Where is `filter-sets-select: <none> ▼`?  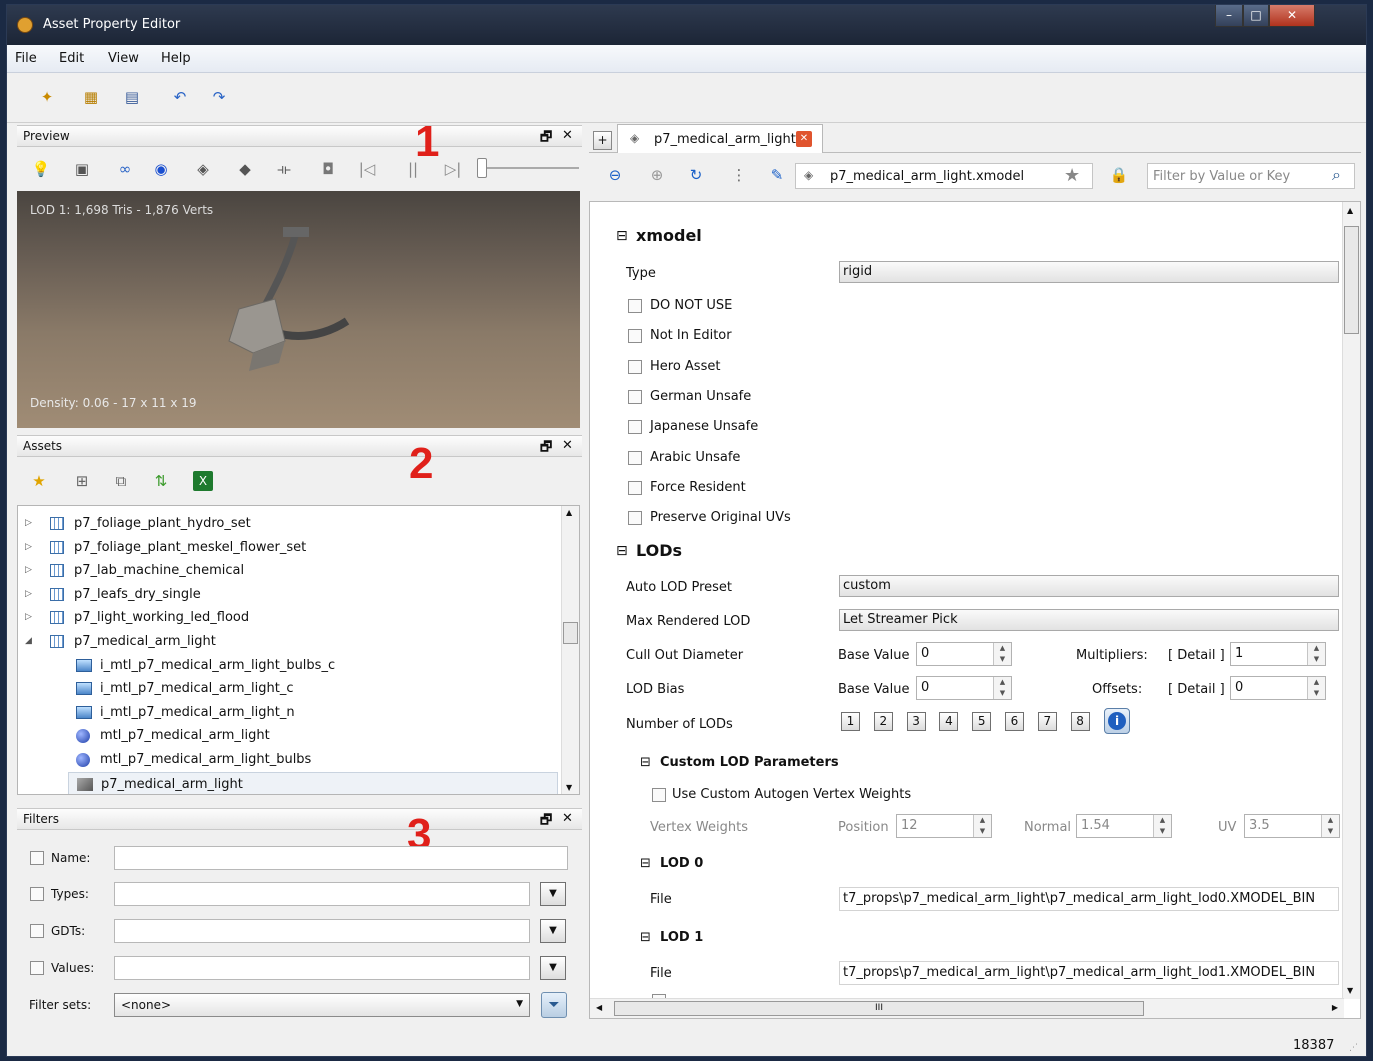
filter-sets-select: <none> ▼ is located at coordinates (322, 1005).